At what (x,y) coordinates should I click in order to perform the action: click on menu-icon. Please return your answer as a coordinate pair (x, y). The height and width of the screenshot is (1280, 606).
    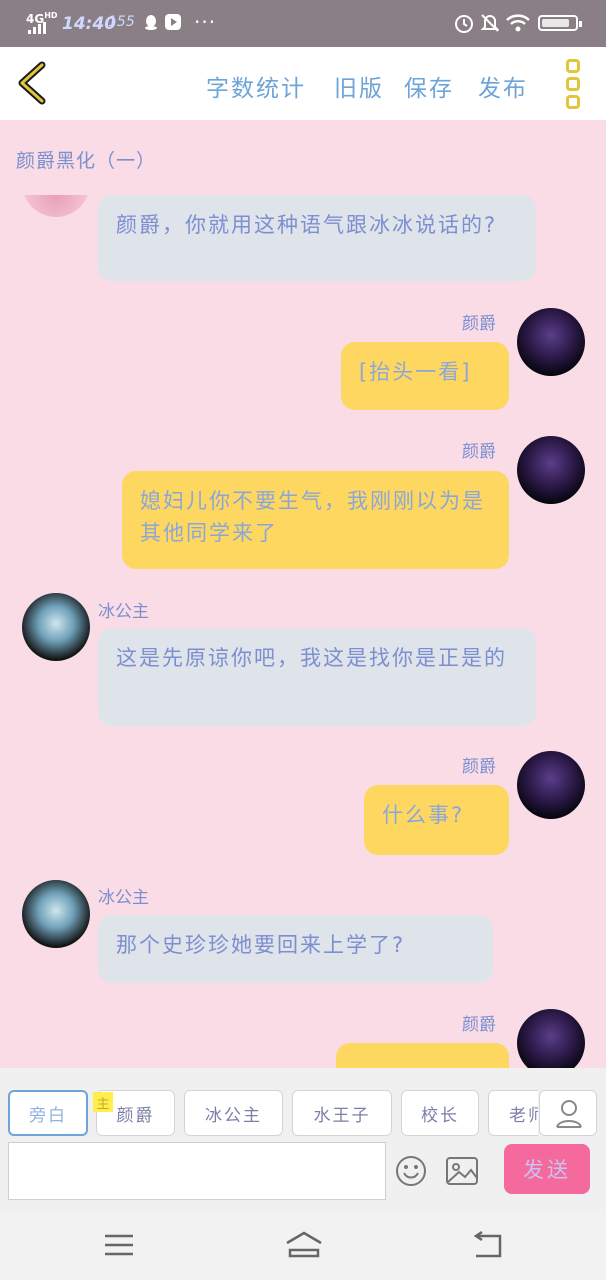
    Looking at the image, I should click on (119, 1245).